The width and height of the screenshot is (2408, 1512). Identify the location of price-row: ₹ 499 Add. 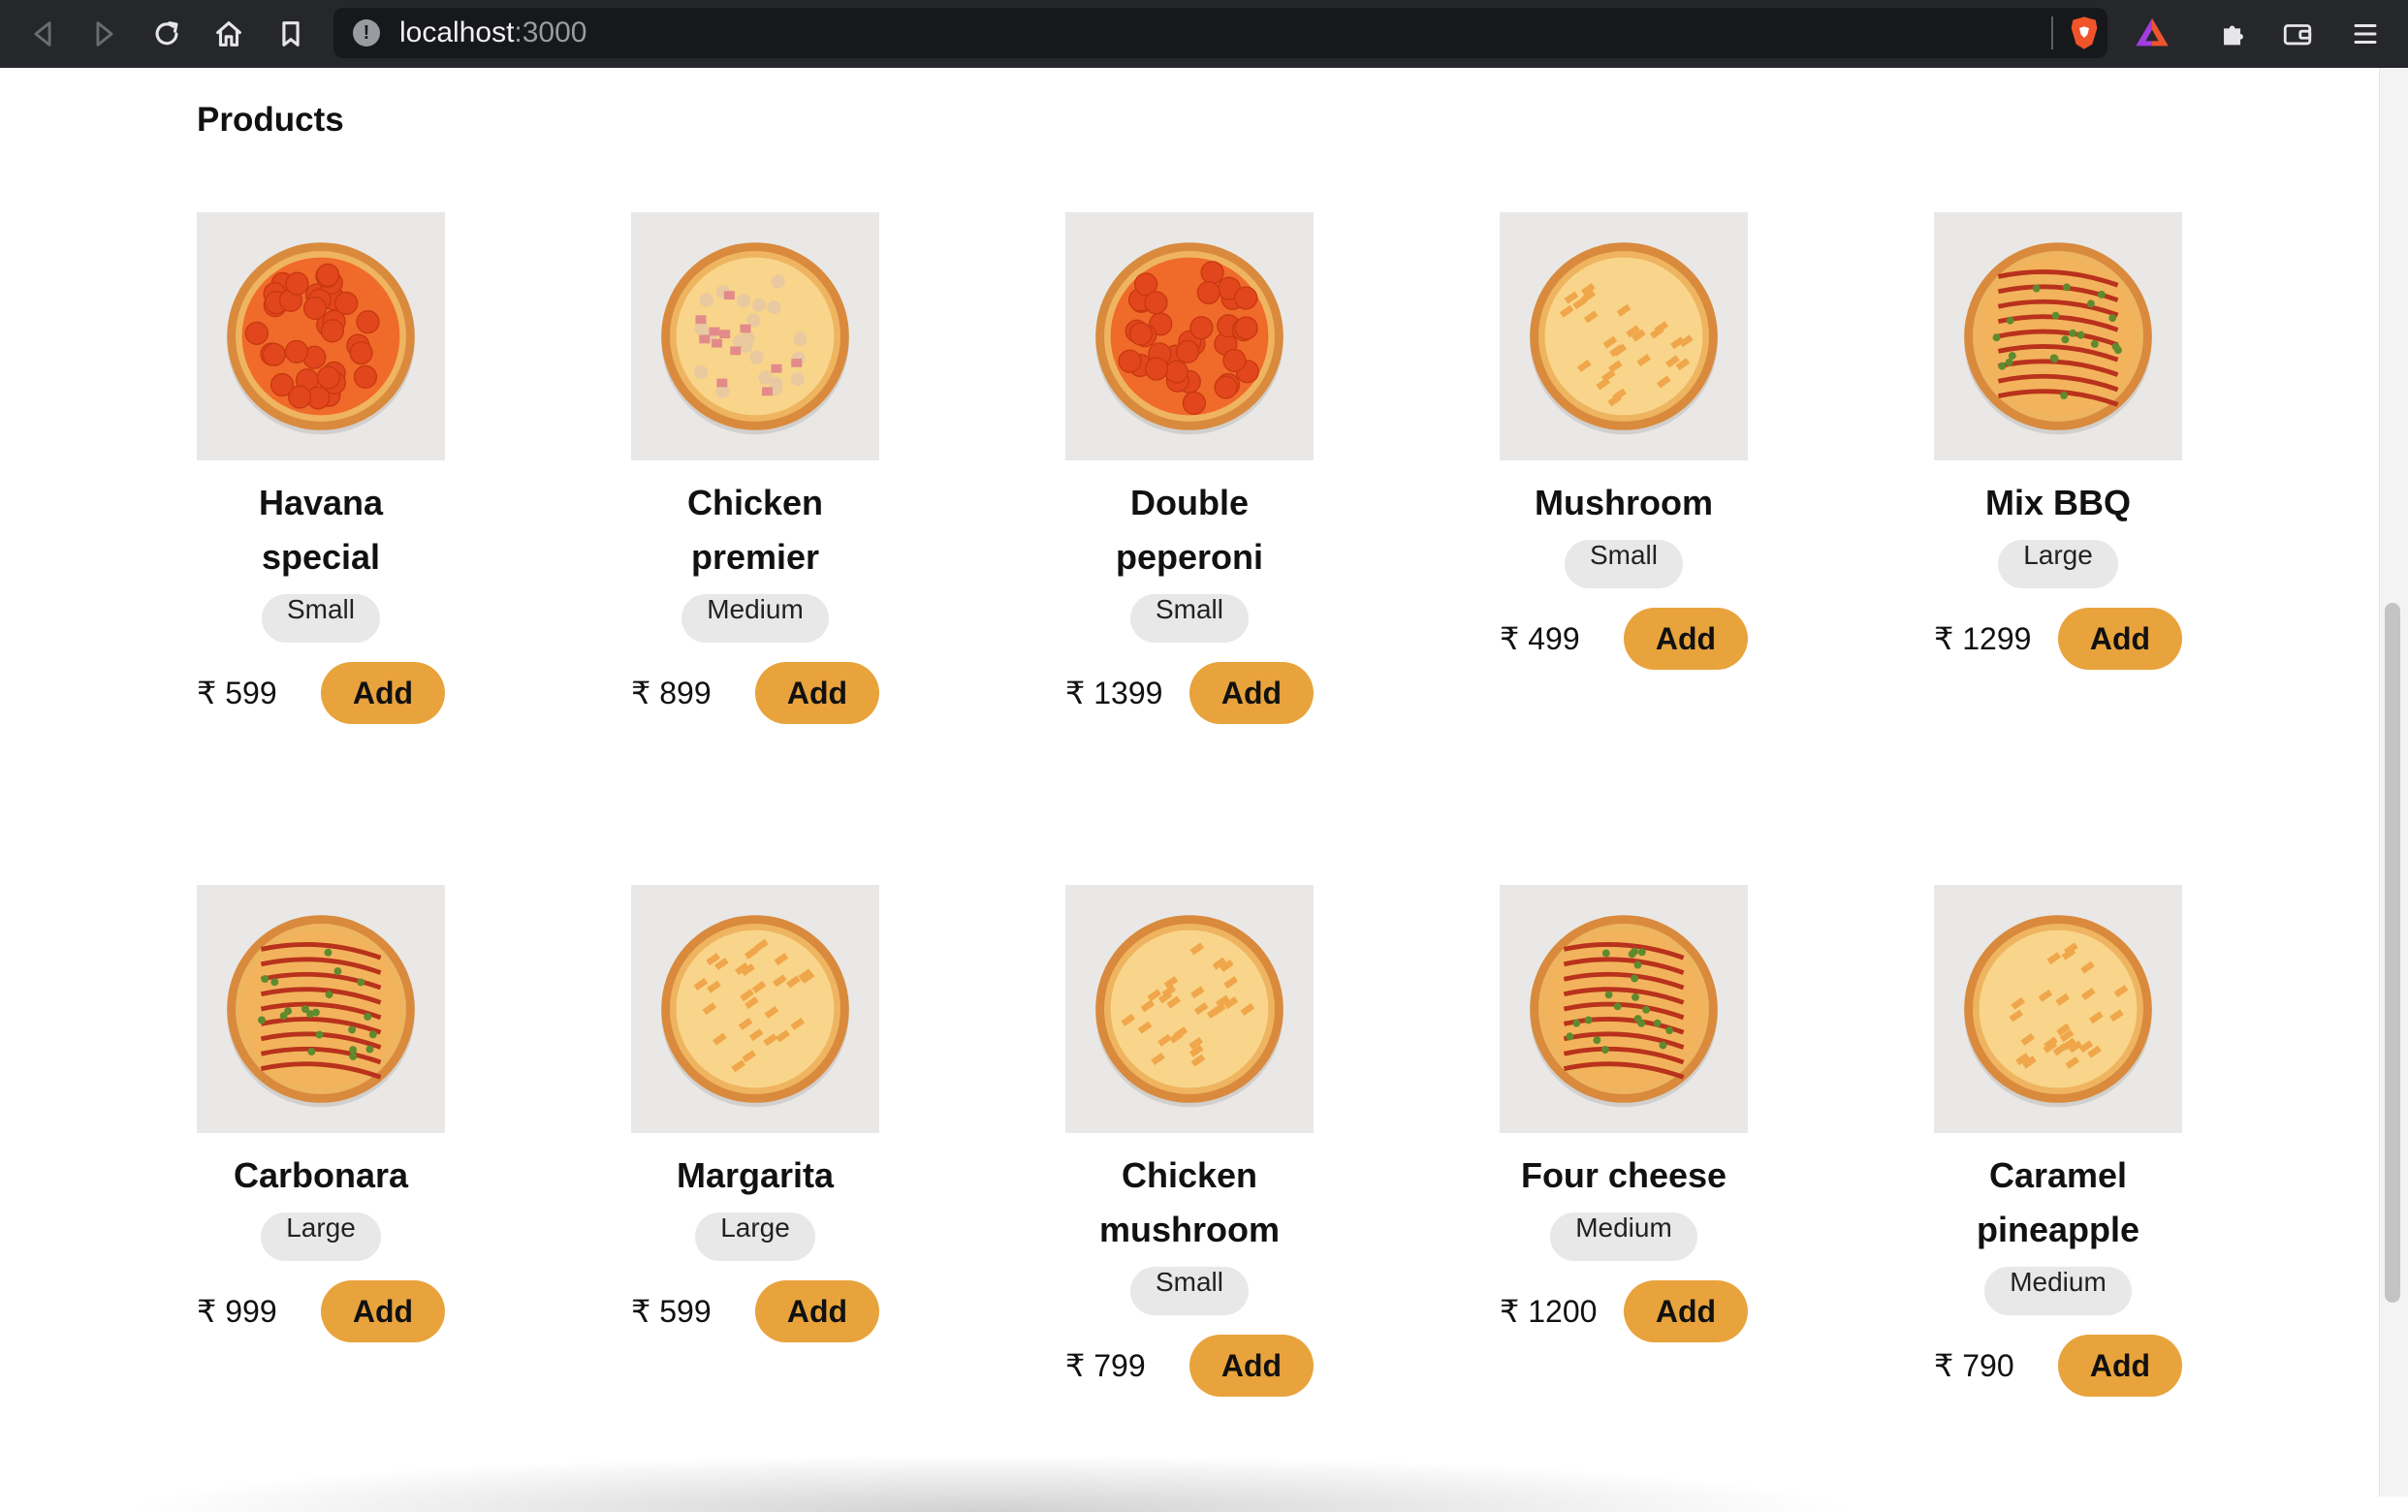
(1624, 639).